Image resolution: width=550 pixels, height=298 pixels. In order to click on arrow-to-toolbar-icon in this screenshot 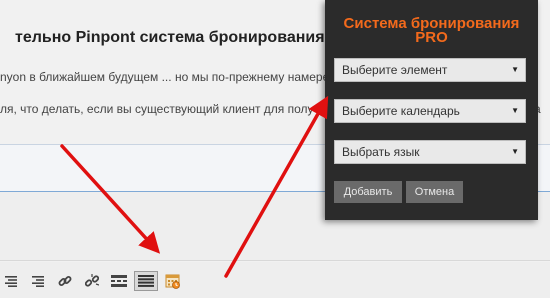, I will do `click(110, 199)`.